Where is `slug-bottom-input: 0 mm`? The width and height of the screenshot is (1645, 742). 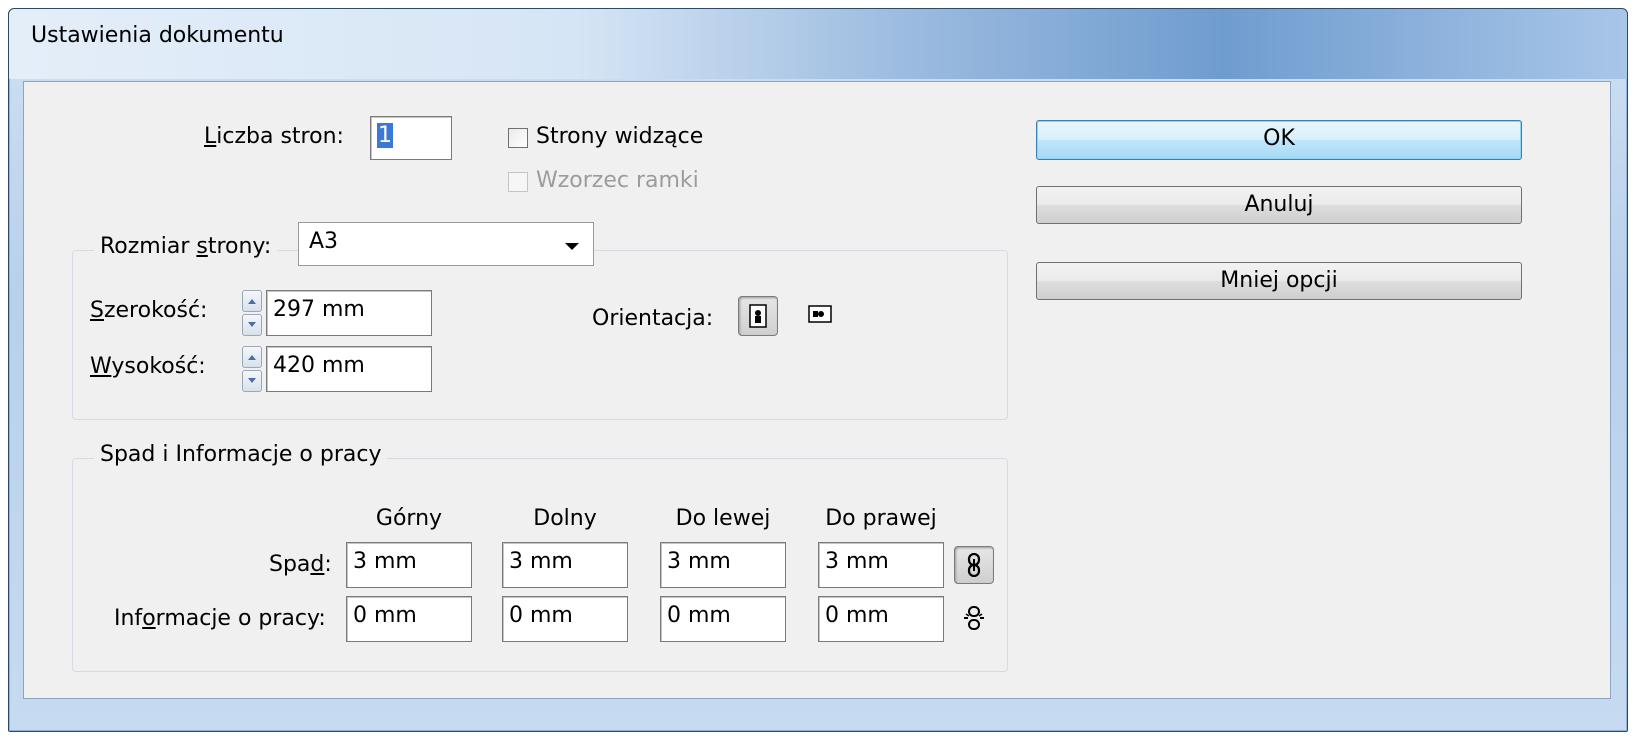
slug-bottom-input: 0 mm is located at coordinates (565, 619).